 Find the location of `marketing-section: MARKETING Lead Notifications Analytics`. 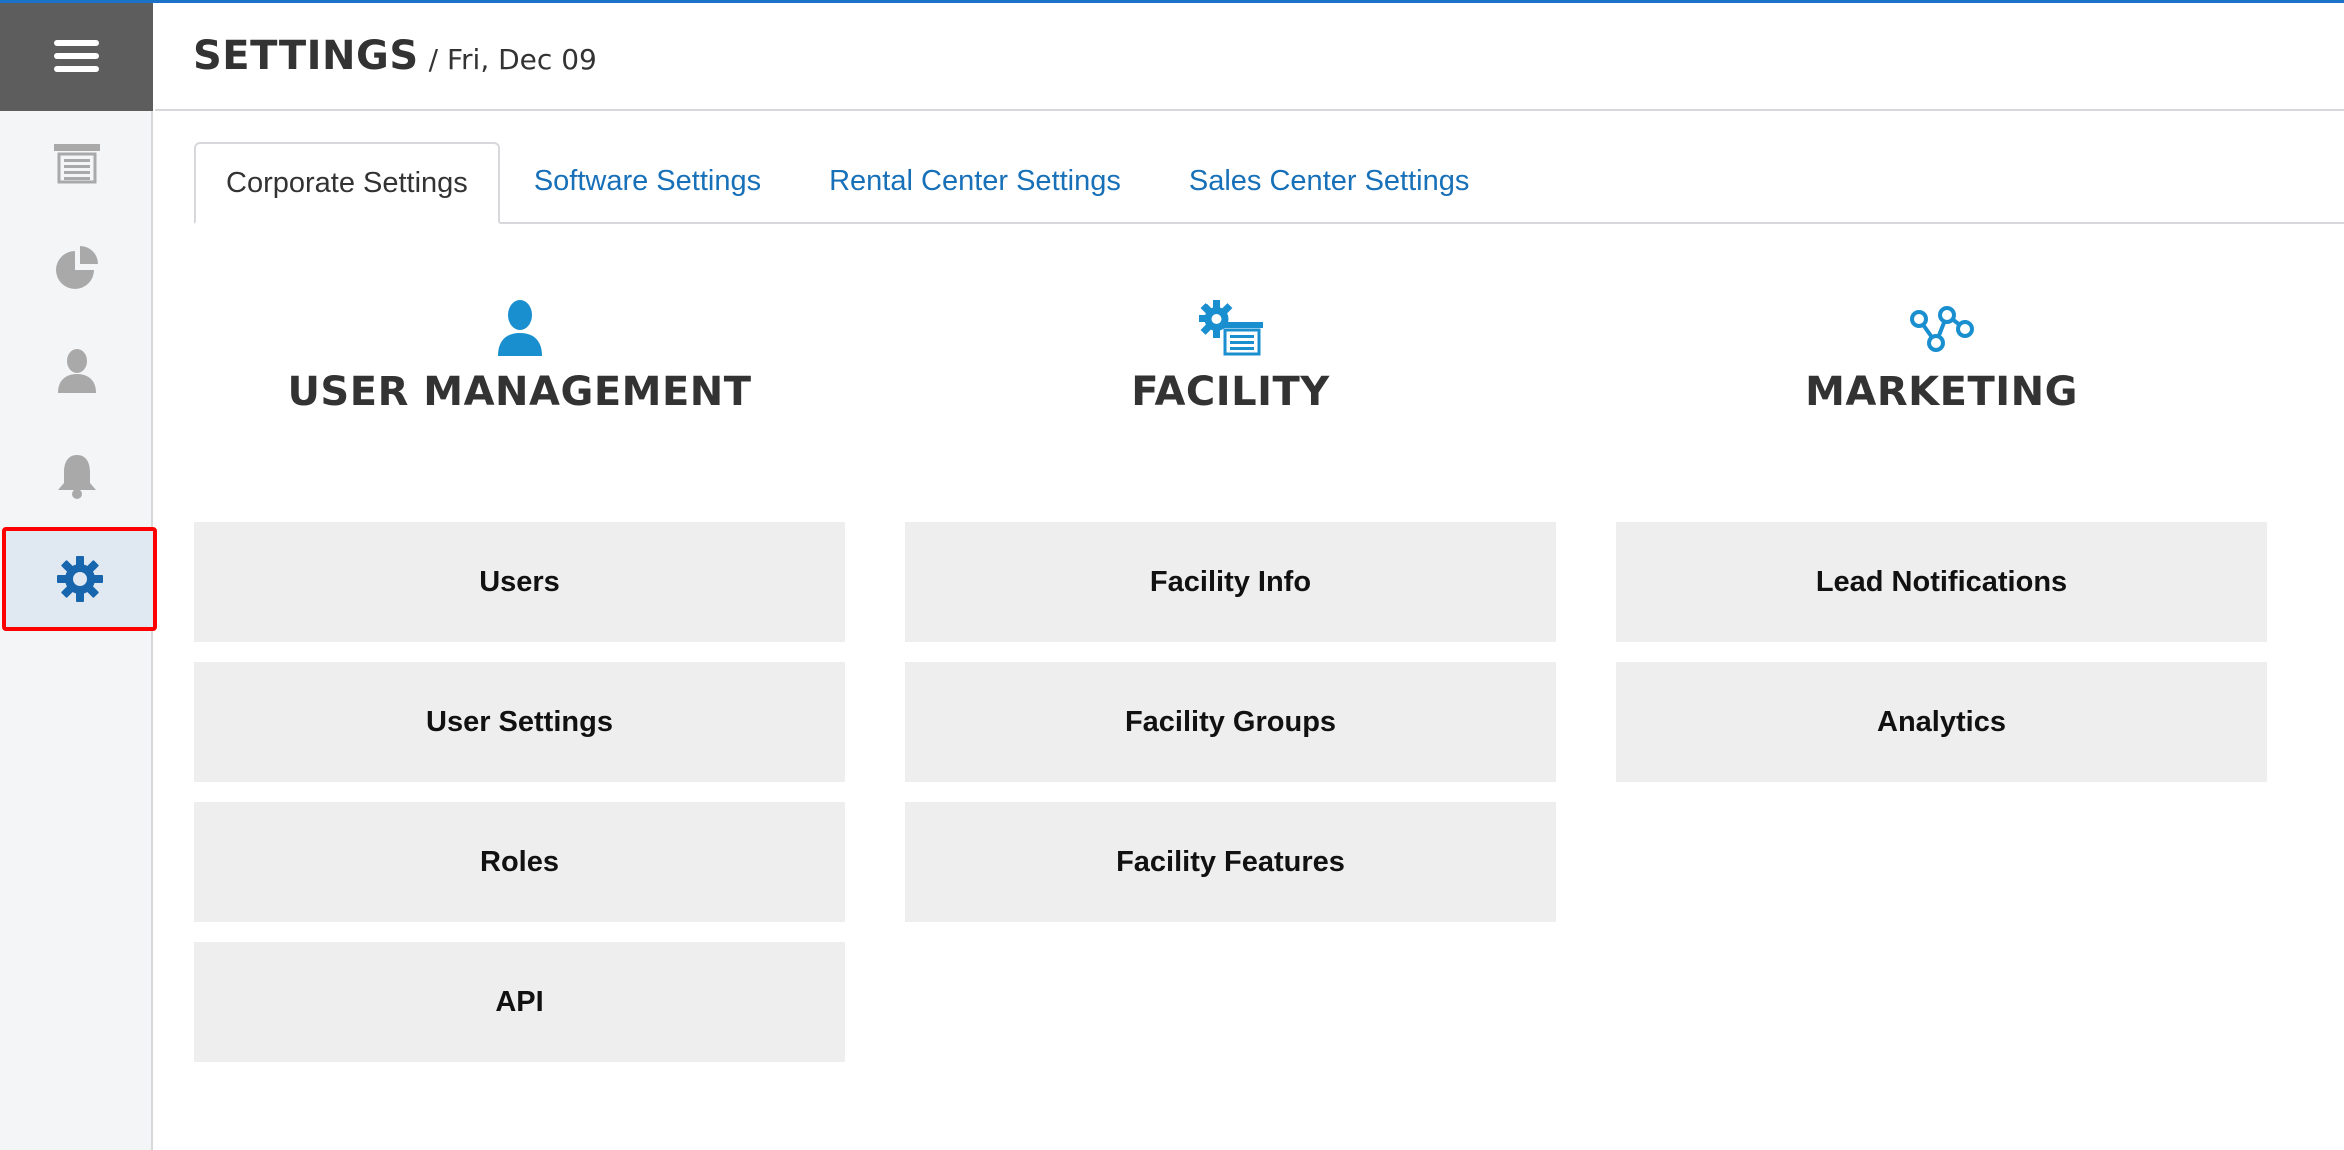

marketing-section: MARKETING Lead Notifications Analytics is located at coordinates (1941, 538).